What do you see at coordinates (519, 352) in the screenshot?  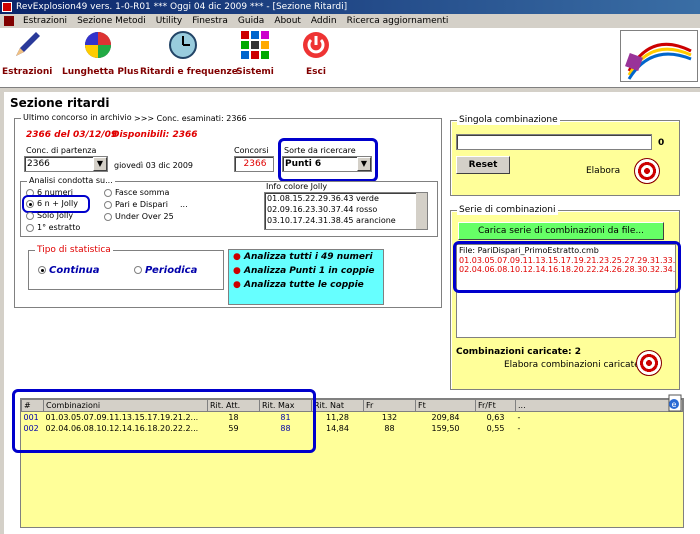 I see `combinazioni-caricate: Combinazioni caricate: 2` at bounding box center [519, 352].